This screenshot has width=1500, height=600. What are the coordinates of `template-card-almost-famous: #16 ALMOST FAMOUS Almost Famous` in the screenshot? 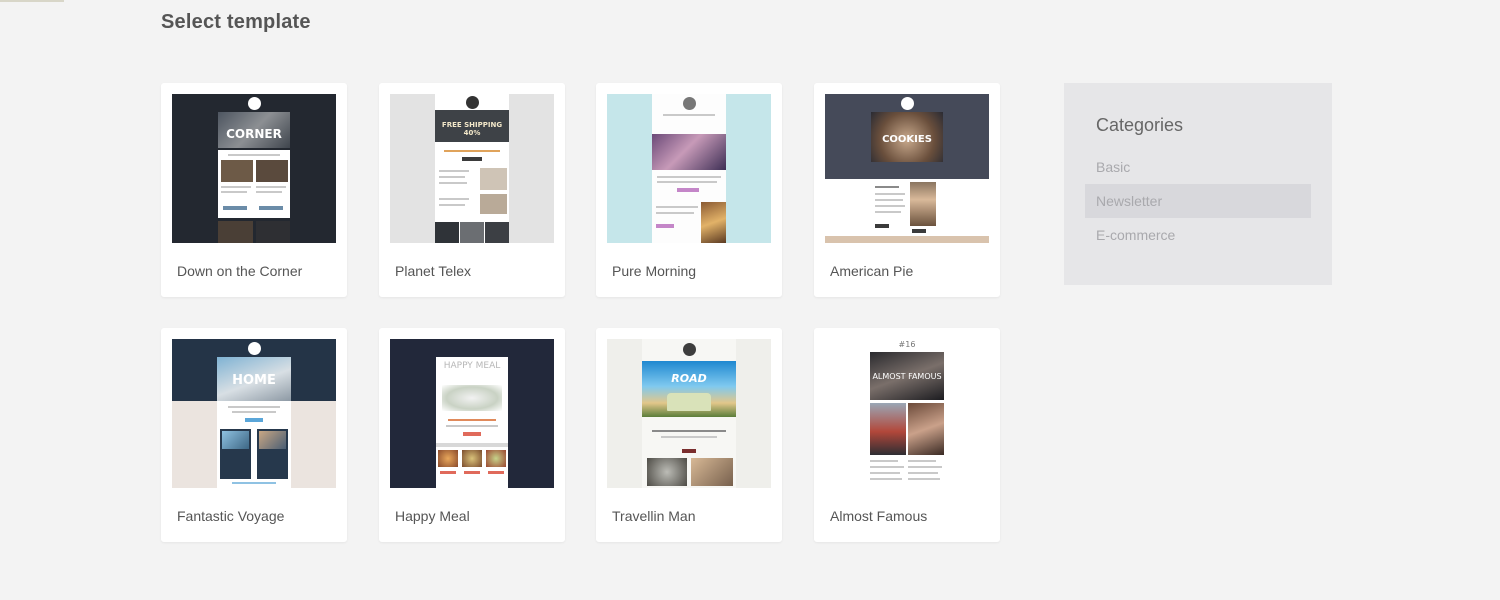 It's located at (907, 435).